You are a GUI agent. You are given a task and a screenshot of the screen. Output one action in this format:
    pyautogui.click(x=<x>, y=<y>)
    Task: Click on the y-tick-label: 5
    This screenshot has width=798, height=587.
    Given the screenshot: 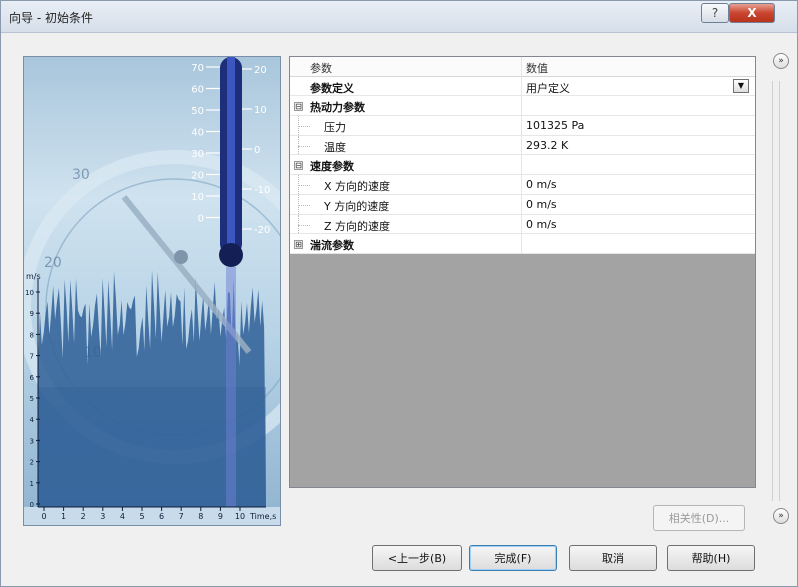 What is the action you would take?
    pyautogui.click(x=32, y=399)
    